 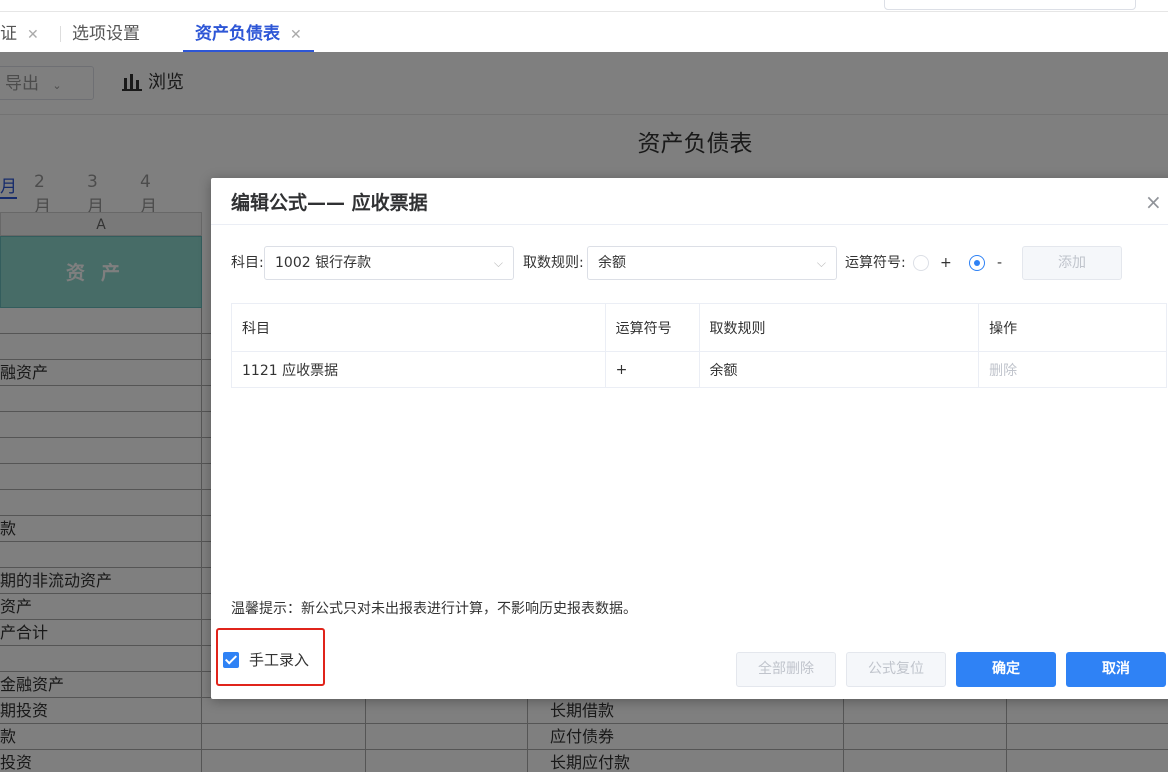 I want to click on column-header-subject: 科目, so click(x=418, y=327).